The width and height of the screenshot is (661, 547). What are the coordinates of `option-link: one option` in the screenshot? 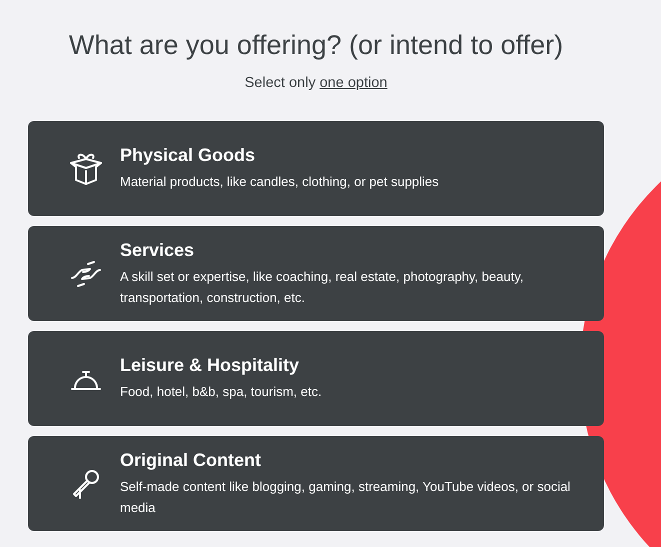 It's located at (354, 83).